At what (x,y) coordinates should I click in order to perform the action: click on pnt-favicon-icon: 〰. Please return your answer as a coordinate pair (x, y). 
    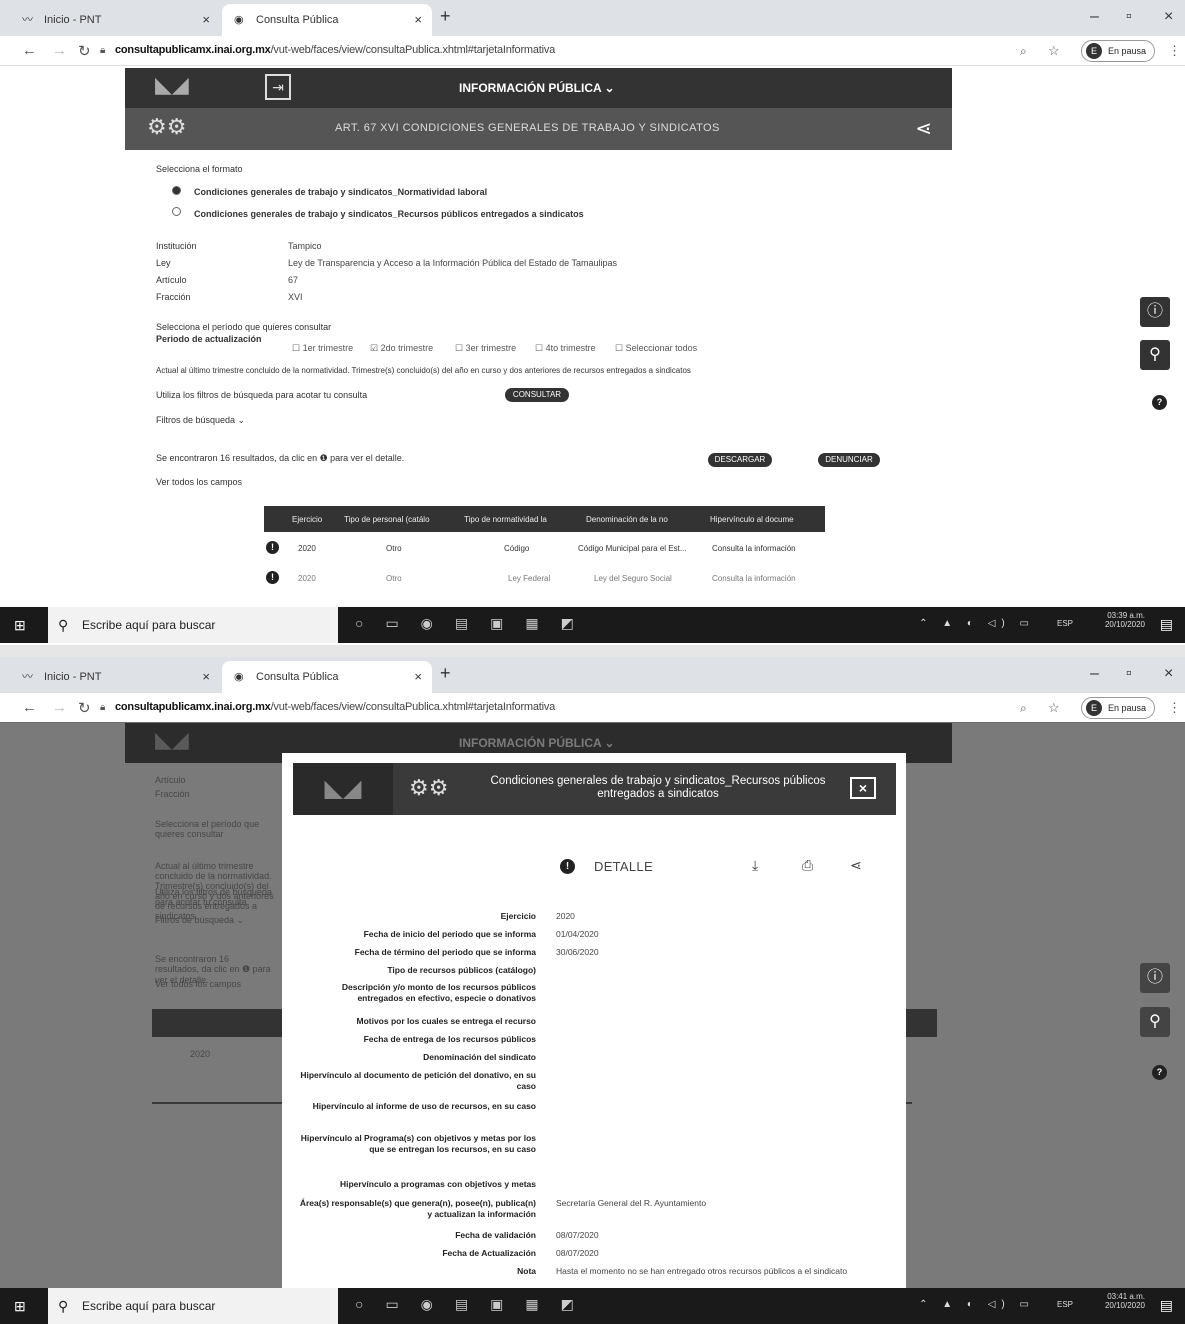
    Looking at the image, I should click on (27, 20).